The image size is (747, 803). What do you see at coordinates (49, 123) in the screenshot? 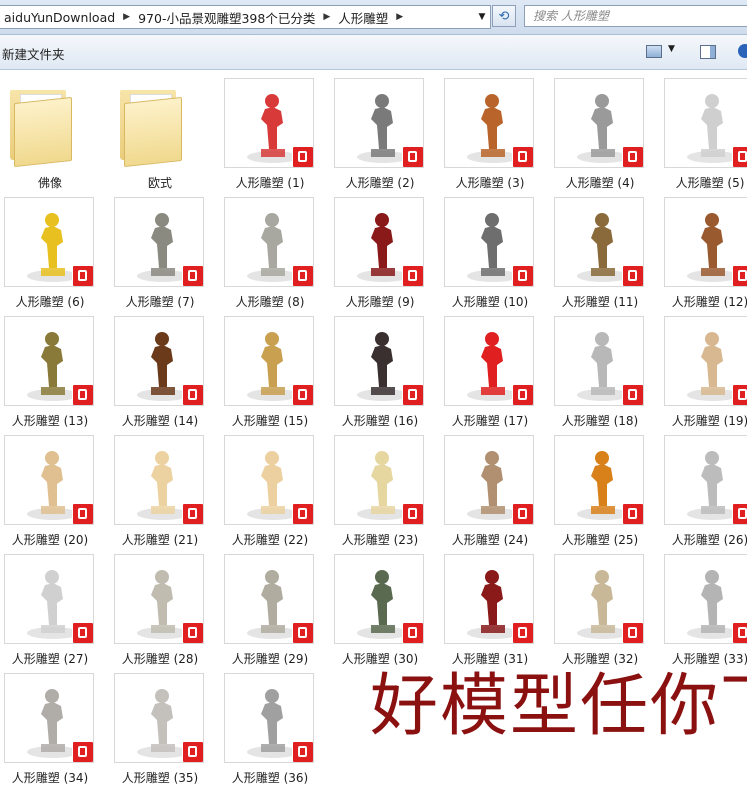
I see `folder-icon` at bounding box center [49, 123].